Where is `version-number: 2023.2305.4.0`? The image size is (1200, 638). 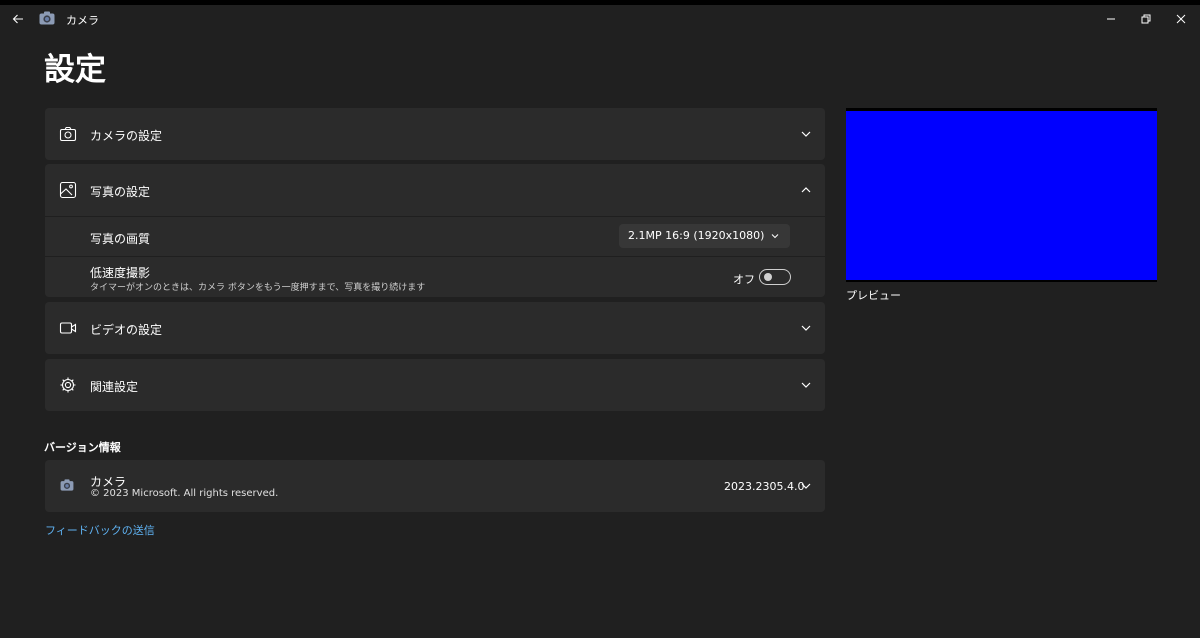 version-number: 2023.2305.4.0 is located at coordinates (764, 486).